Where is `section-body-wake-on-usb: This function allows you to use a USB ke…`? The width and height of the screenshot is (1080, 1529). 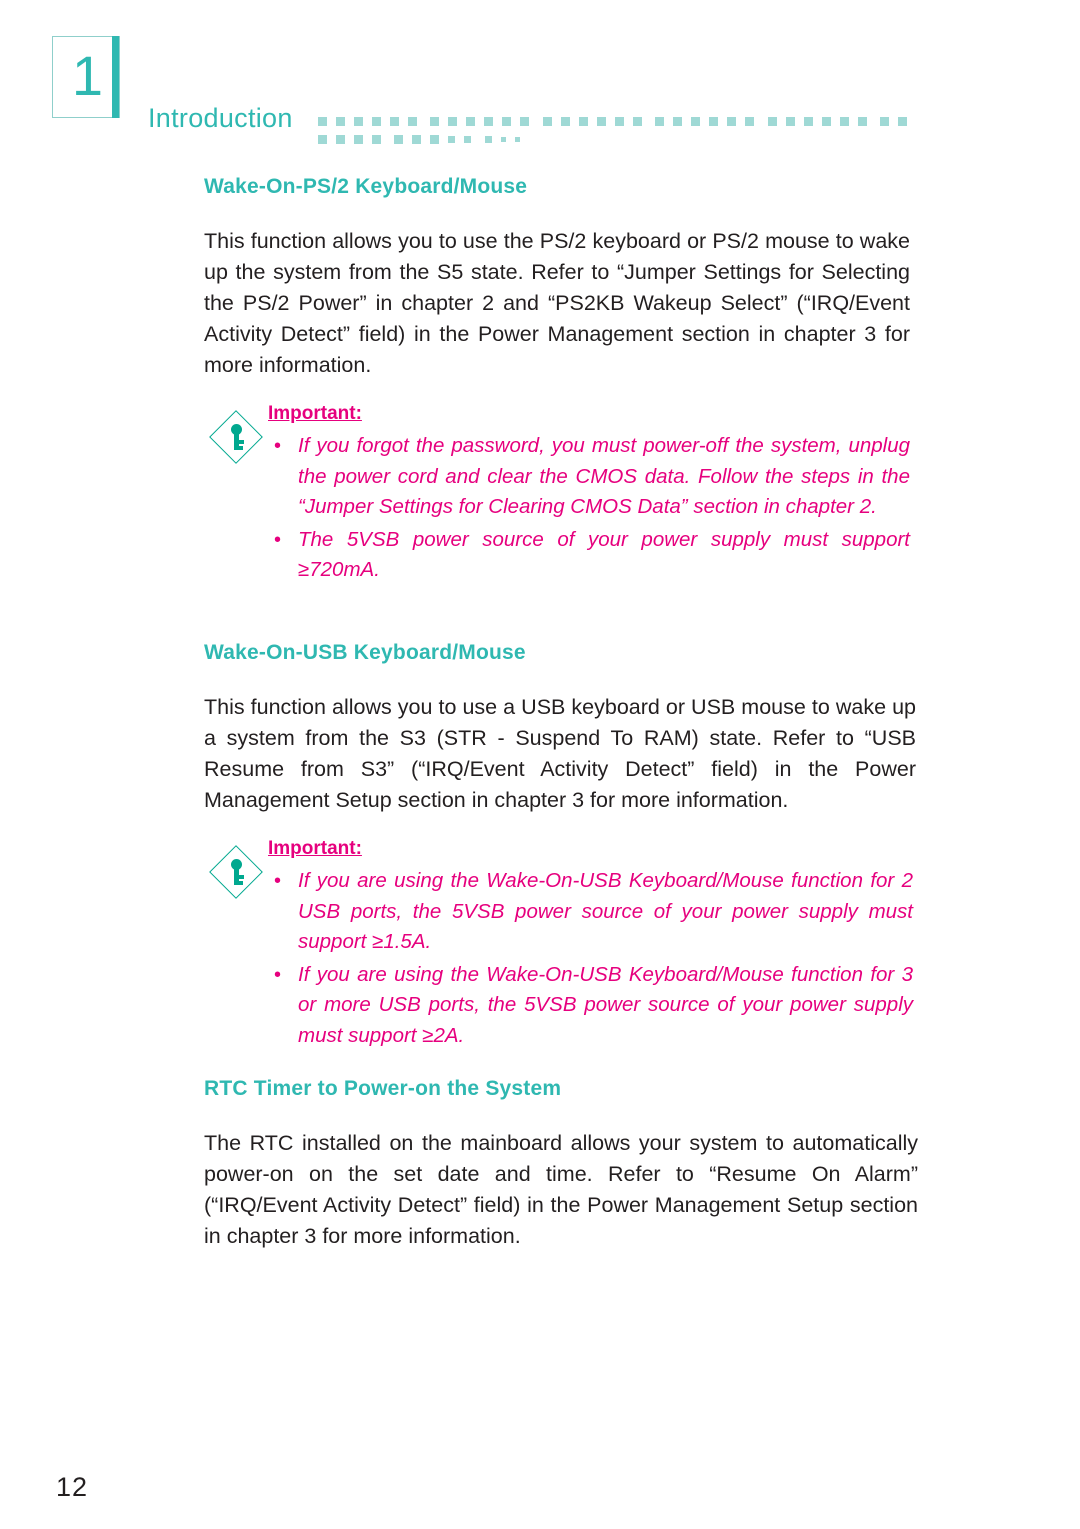 section-body-wake-on-usb: This function allows you to use a USB ke… is located at coordinates (560, 753).